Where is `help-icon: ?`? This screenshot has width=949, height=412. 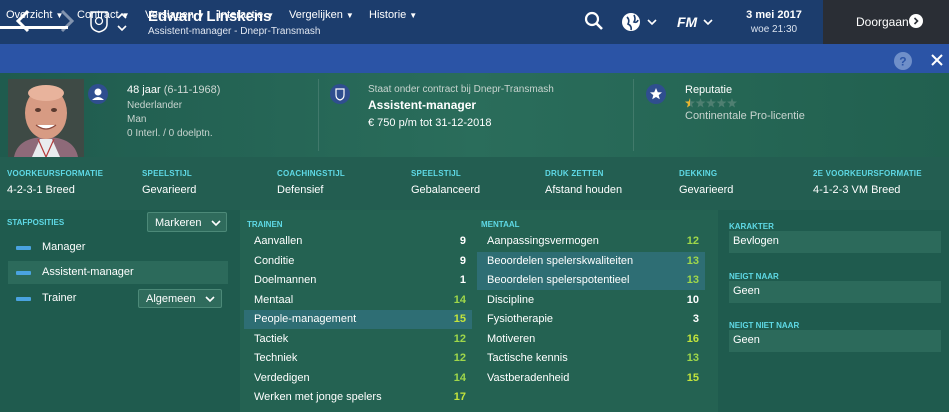 help-icon: ? is located at coordinates (903, 61).